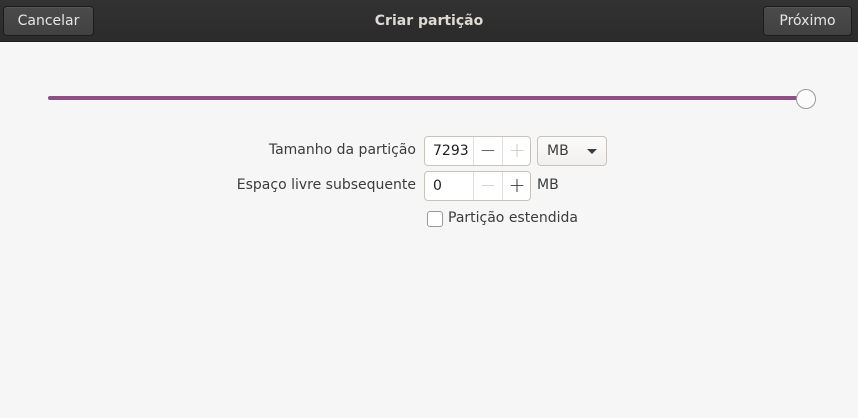  I want to click on partition-size-label: Tamanho da partição, so click(342, 150).